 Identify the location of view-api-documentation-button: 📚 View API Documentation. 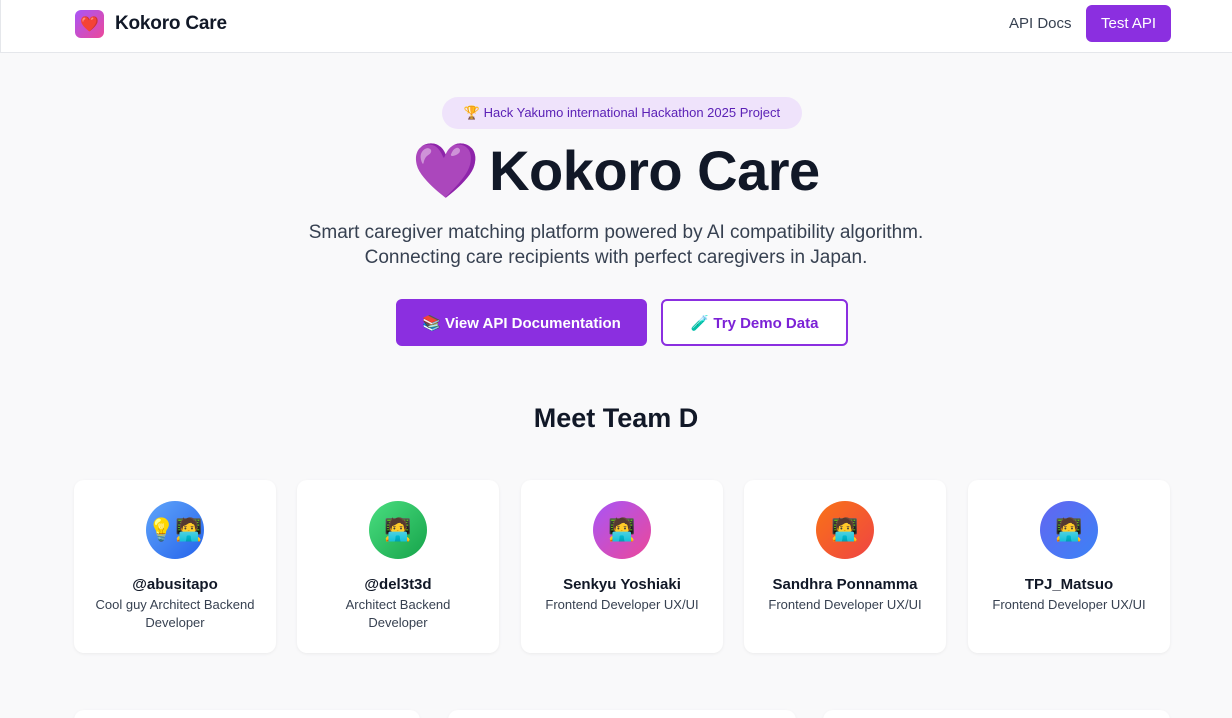
(521, 322).